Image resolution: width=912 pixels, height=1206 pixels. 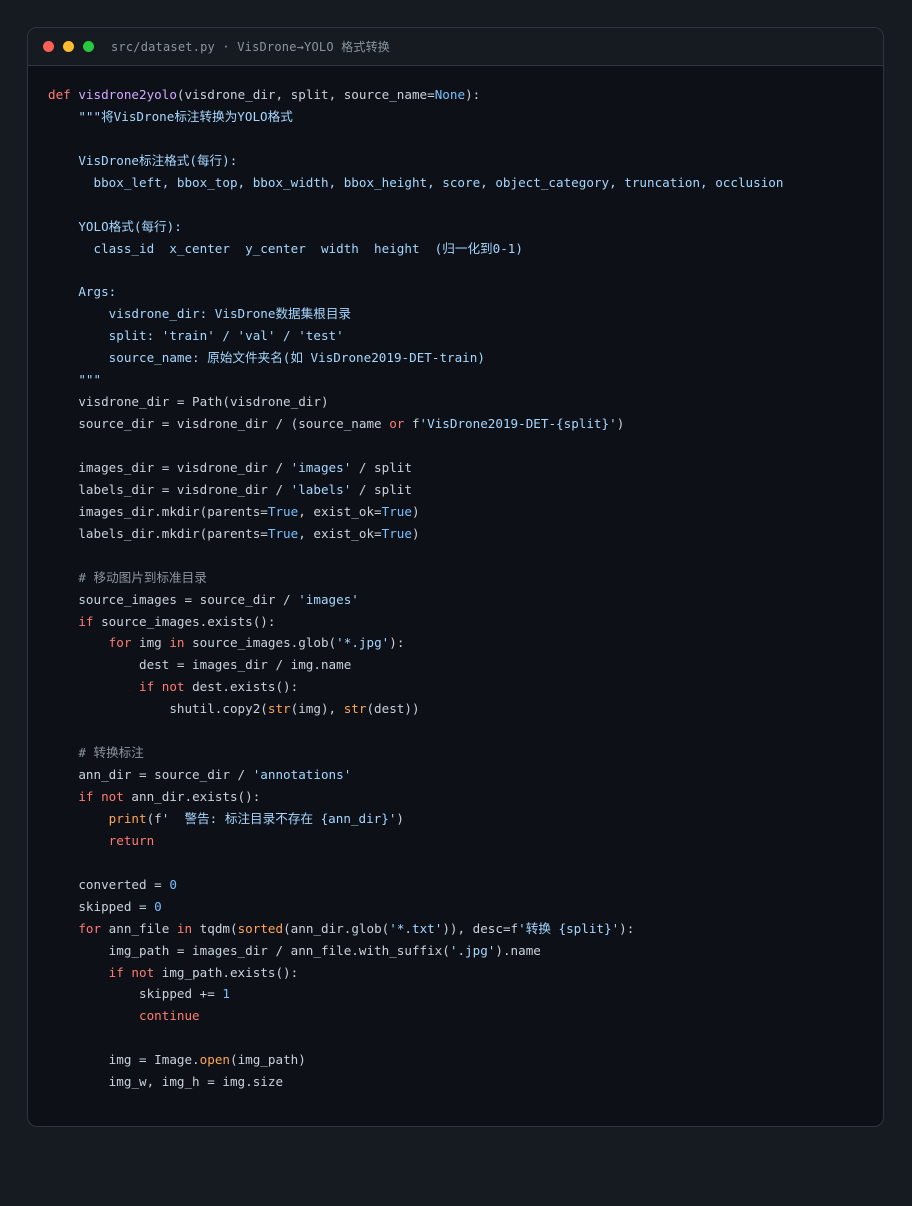 I want to click on code-line: YOLO格式(每行):, so click(x=460, y=227).